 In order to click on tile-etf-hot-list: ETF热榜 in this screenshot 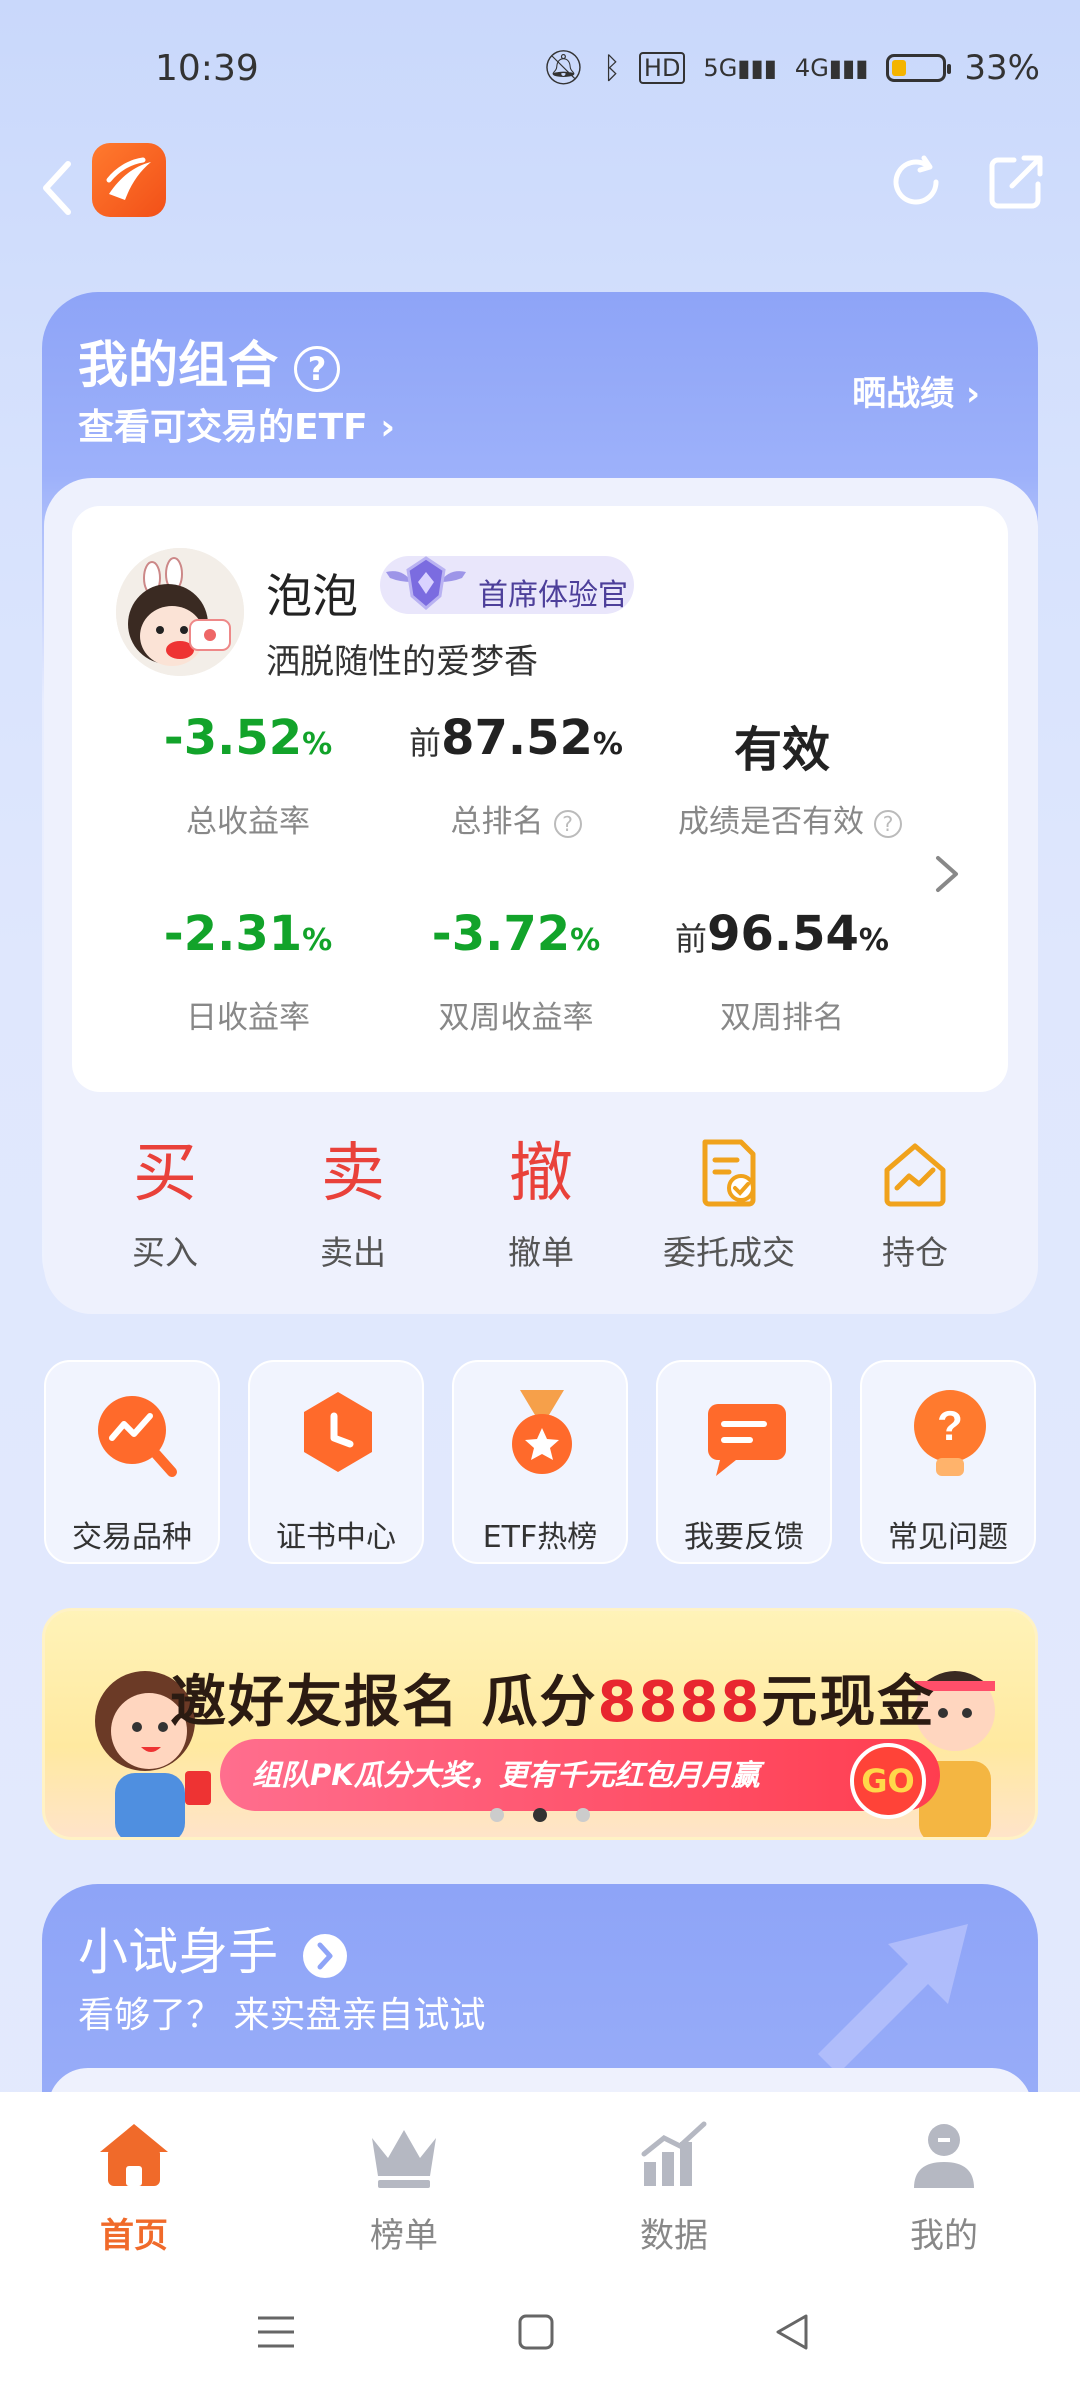, I will do `click(540, 1462)`.